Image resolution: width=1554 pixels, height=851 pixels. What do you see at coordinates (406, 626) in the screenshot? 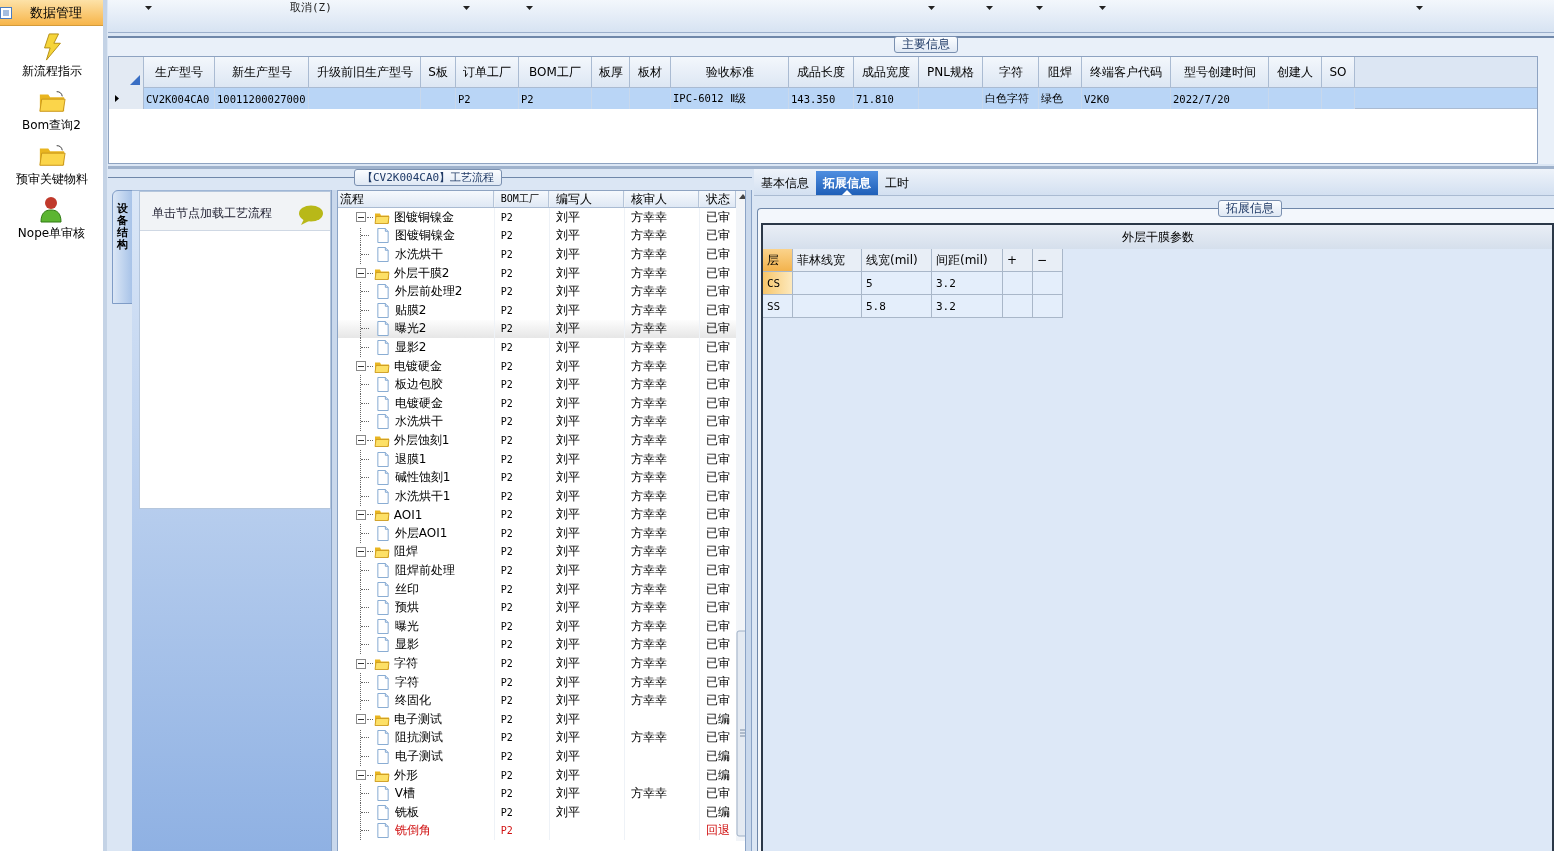
I see `tree-node-label: 曝光` at bounding box center [406, 626].